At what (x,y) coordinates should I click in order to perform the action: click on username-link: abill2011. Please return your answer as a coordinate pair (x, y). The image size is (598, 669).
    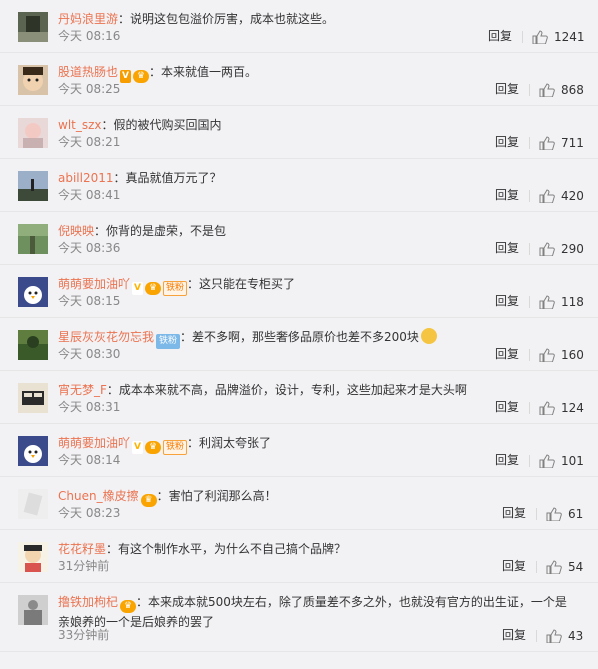
    Looking at the image, I should click on (86, 178).